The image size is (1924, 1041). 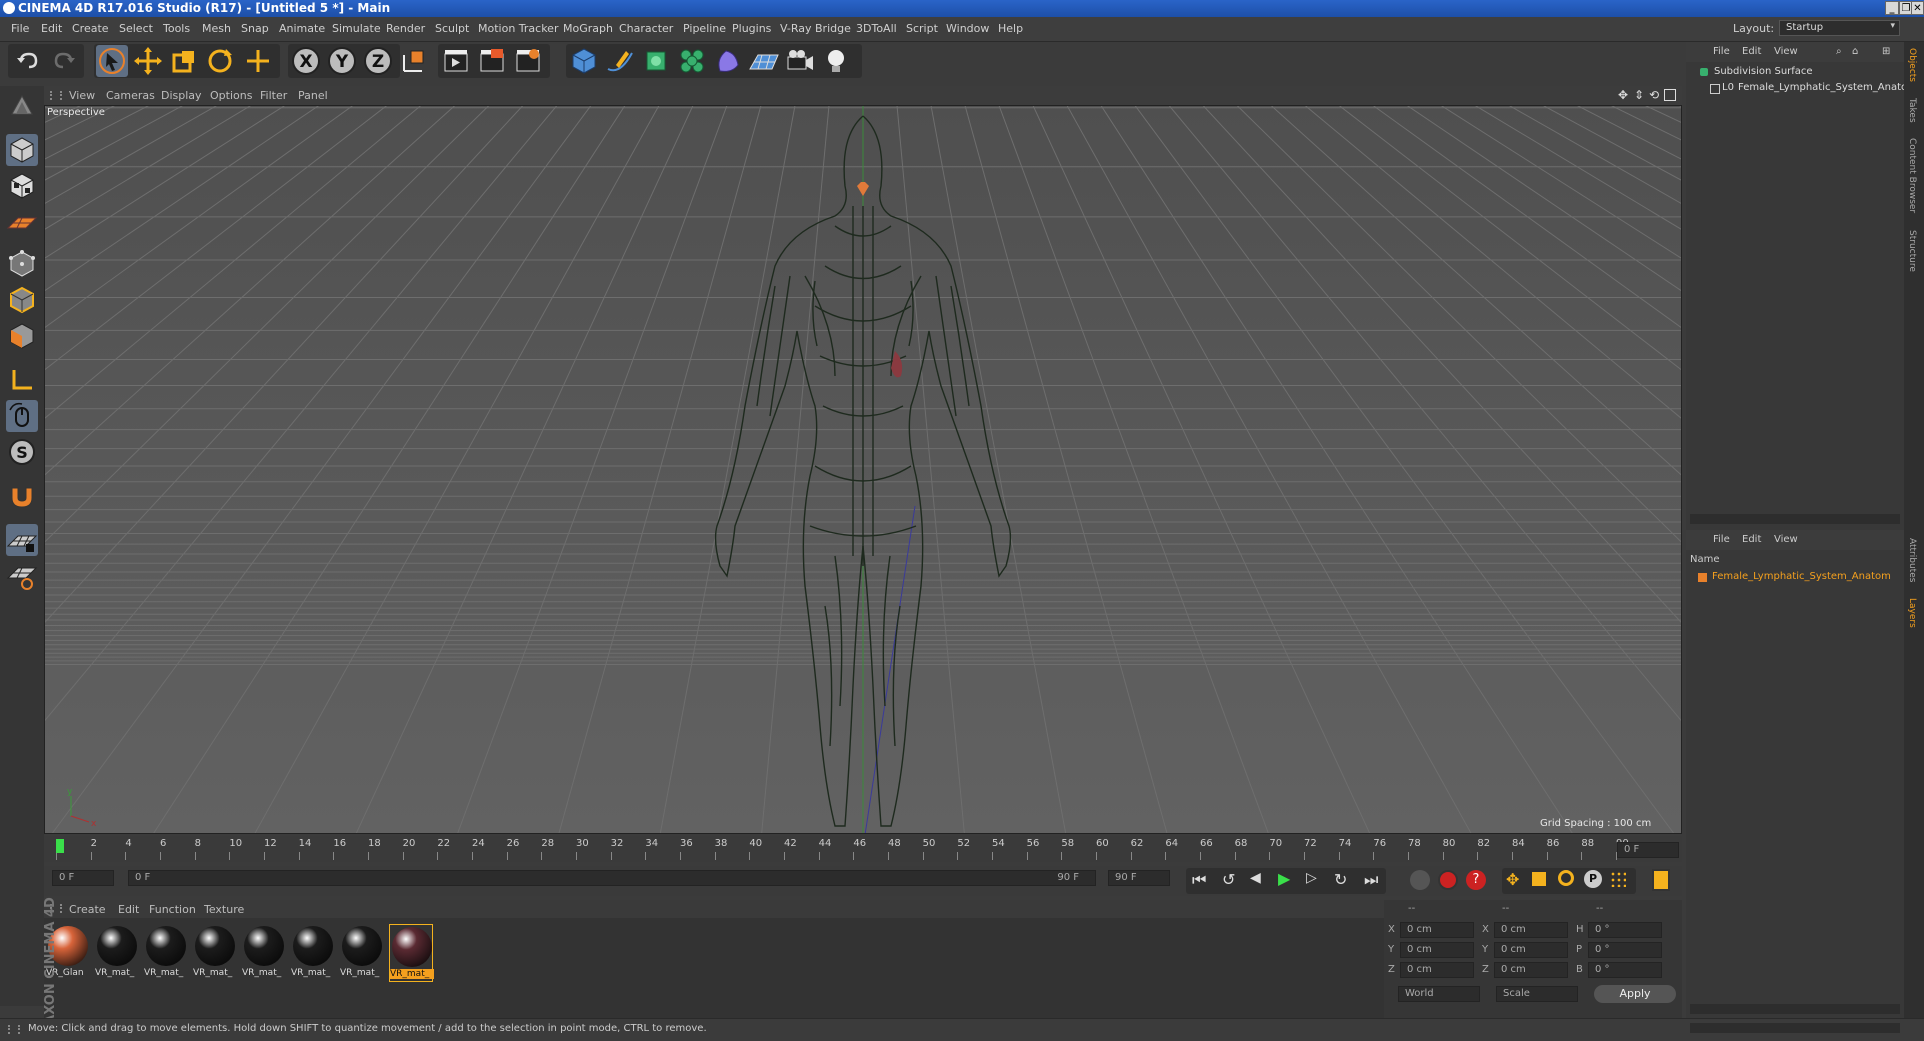 What do you see at coordinates (492, 61) in the screenshot?
I see `render-picture-viewer-icon` at bounding box center [492, 61].